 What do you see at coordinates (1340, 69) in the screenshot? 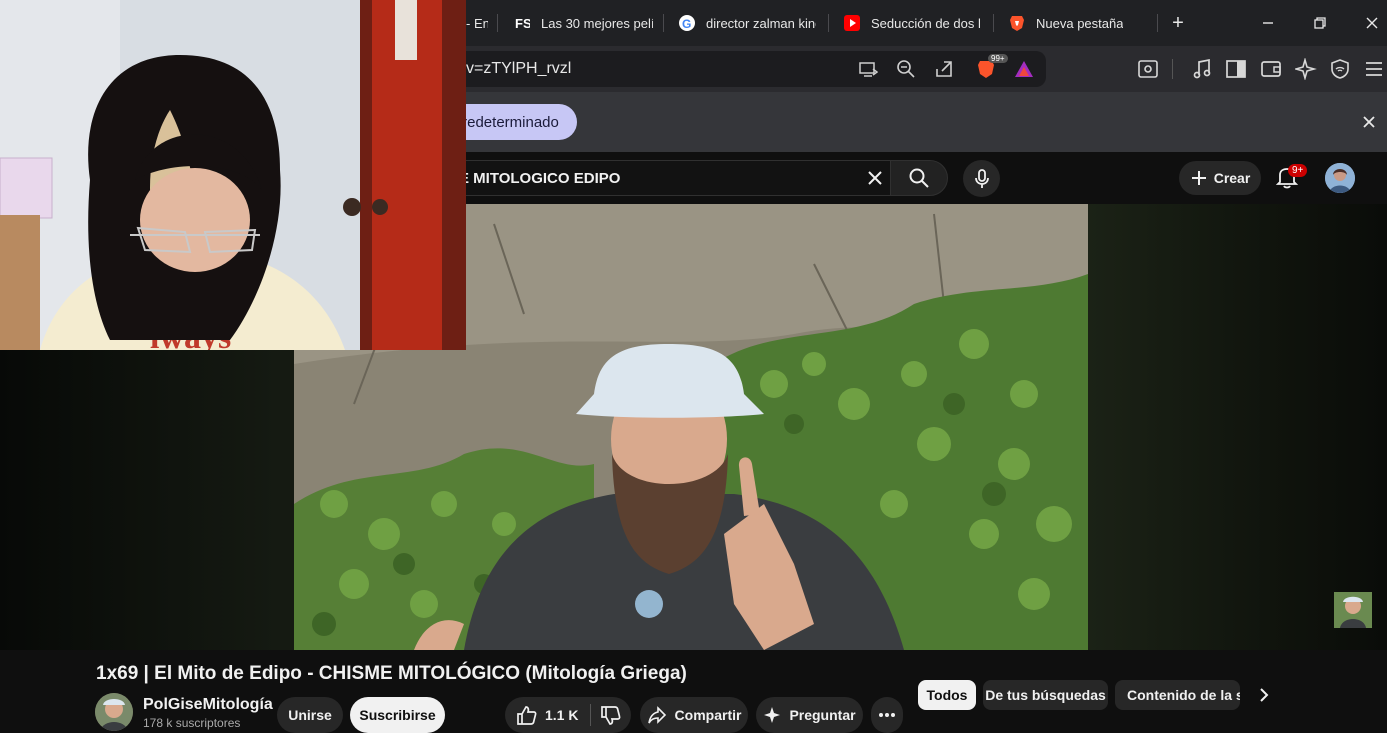
I see `vpn-shield-icon` at bounding box center [1340, 69].